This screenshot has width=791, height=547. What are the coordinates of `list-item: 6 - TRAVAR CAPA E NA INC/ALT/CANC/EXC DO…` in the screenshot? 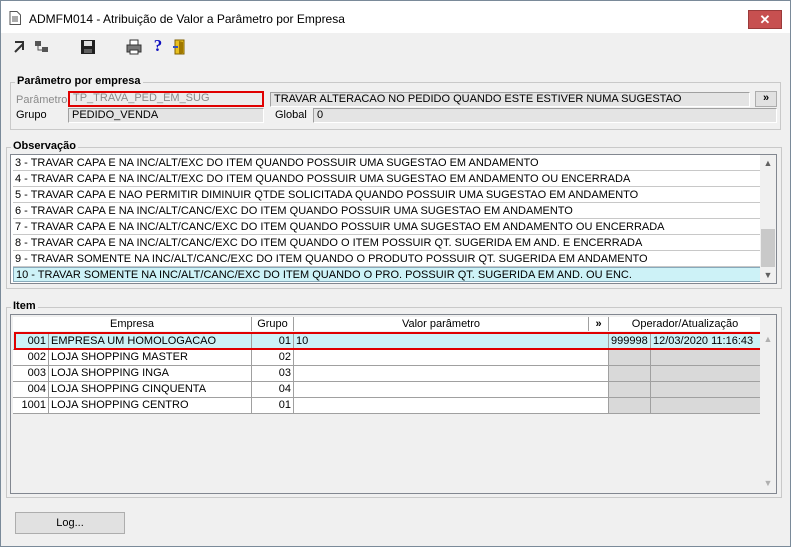 It's located at (387, 211).